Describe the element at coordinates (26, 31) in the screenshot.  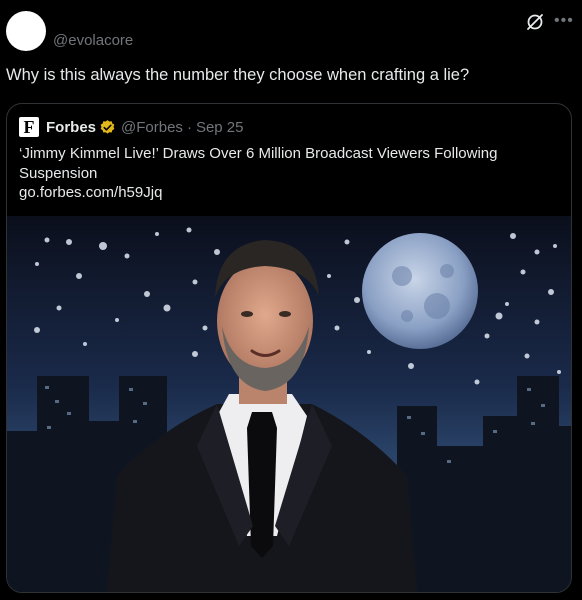
I see `avatar` at that location.